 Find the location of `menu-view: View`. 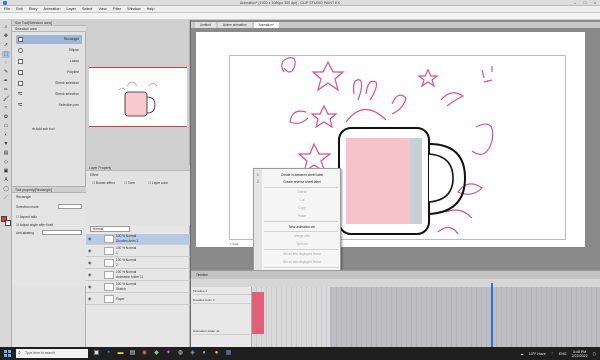

menu-view: View is located at coordinates (103, 9).